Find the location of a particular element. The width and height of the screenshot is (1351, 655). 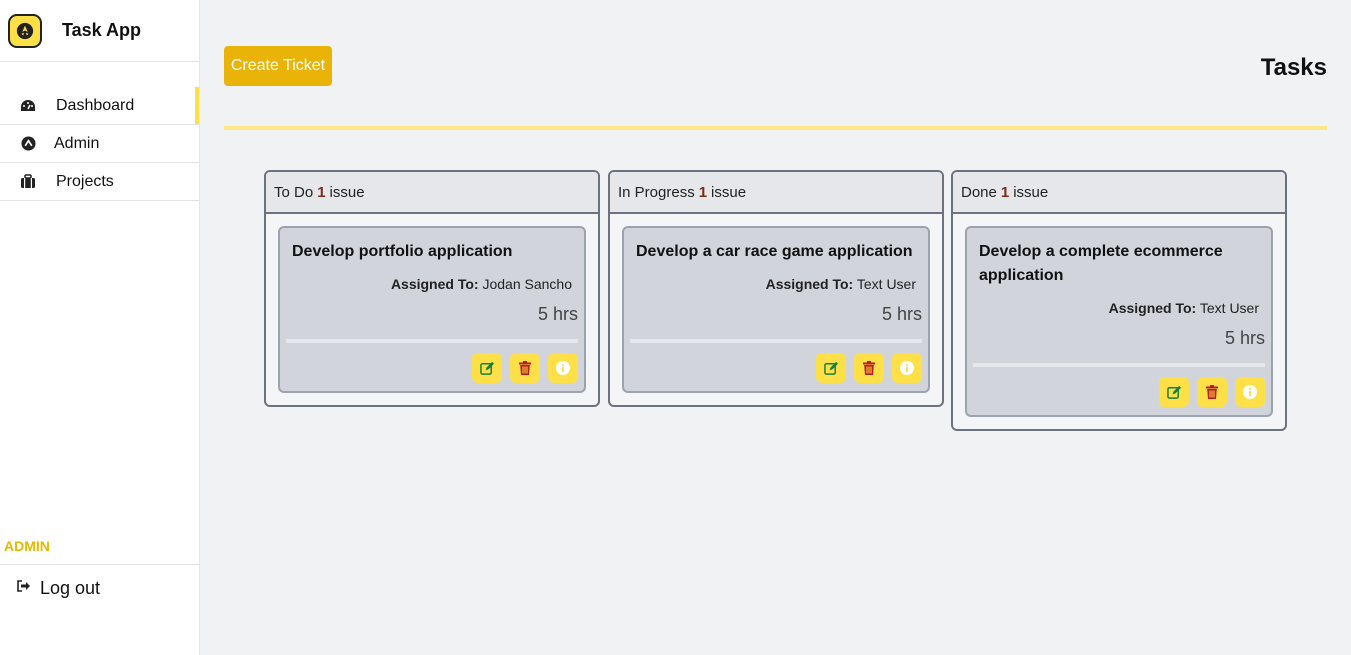

app-logo-icon is located at coordinates (25, 30).